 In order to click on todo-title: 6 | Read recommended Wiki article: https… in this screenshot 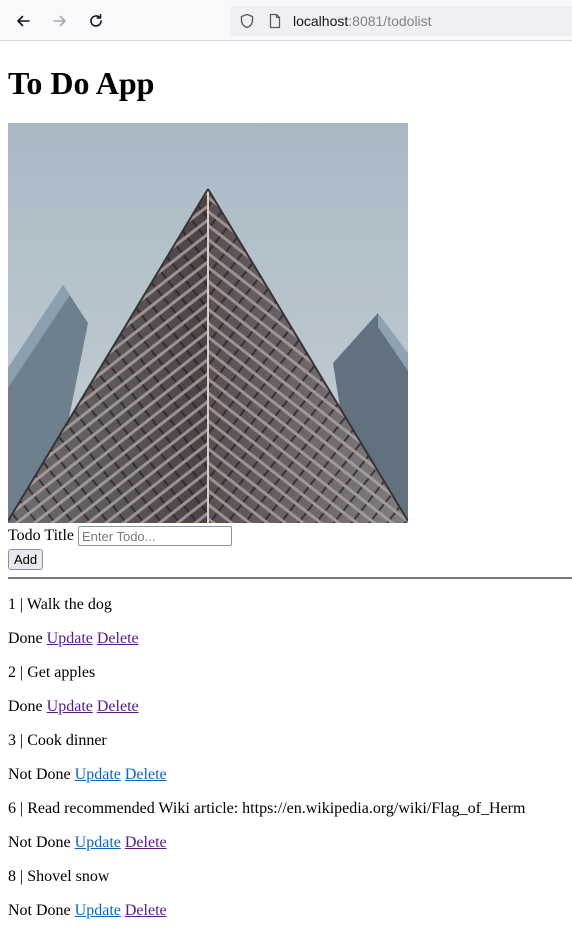, I will do `click(267, 808)`.